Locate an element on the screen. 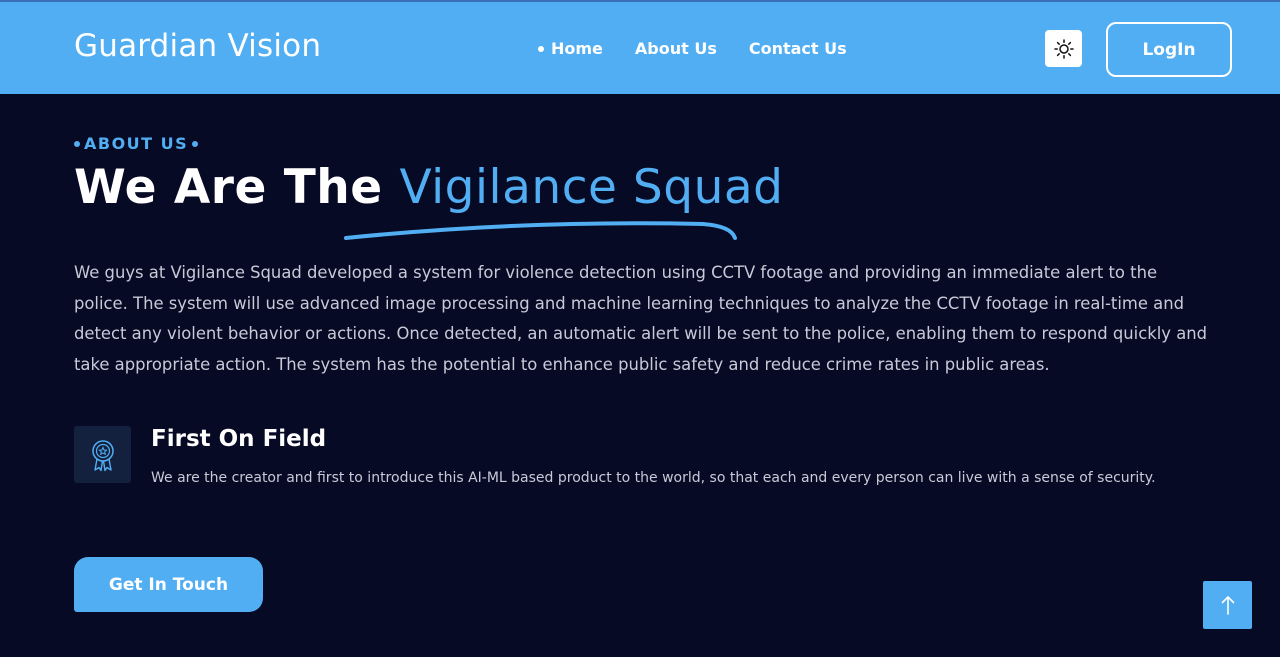 The height and width of the screenshot is (657, 1280). nav-item-about: About Us is located at coordinates (676, 48).